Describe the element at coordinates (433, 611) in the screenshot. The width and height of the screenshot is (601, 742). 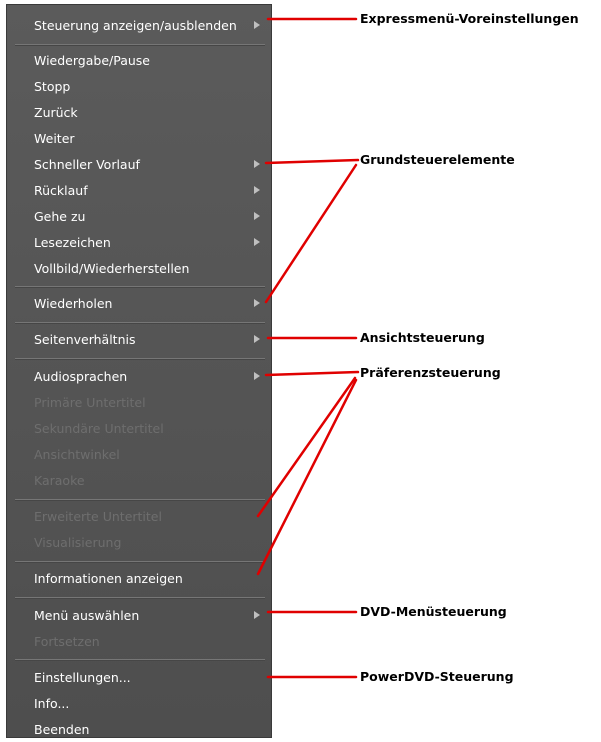
I see `callout-dvd-menu-controls: DVD-Menüsteuerung` at that location.